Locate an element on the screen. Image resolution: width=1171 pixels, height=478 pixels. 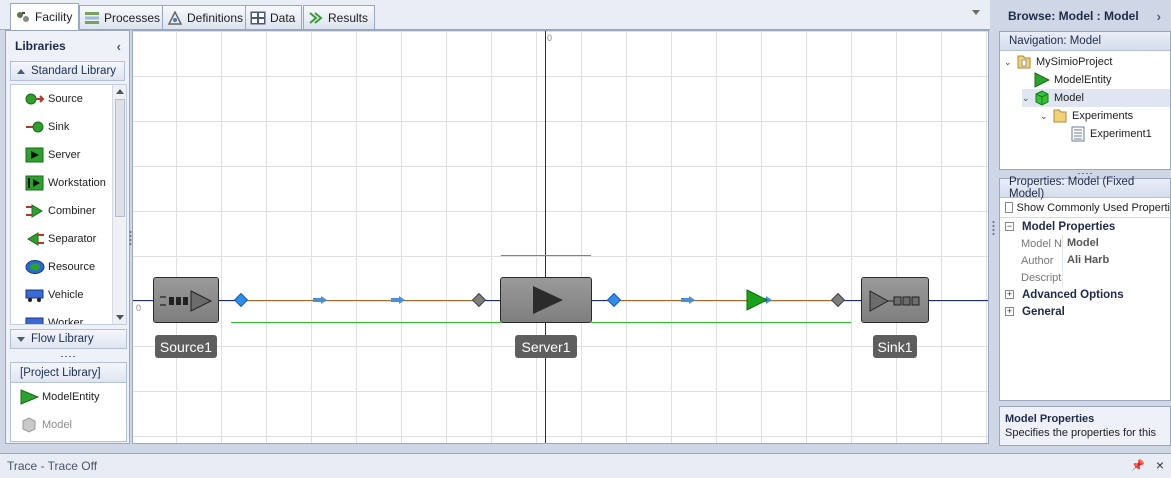
server-symbol-icon is located at coordinates (548, 300).